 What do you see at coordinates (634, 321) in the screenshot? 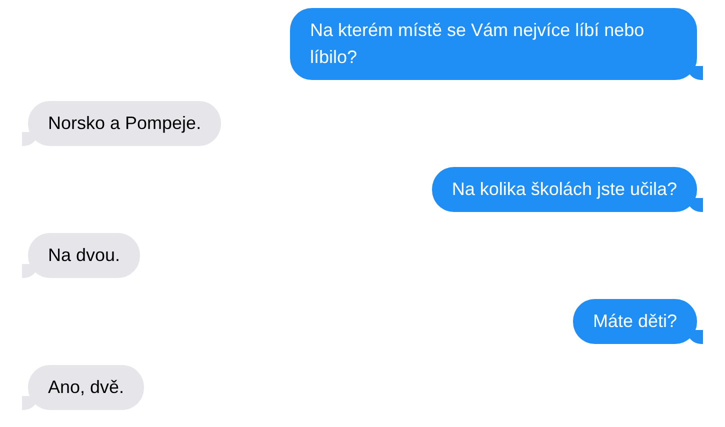
I see `sent-message-bubble: Máte děti?` at bounding box center [634, 321].